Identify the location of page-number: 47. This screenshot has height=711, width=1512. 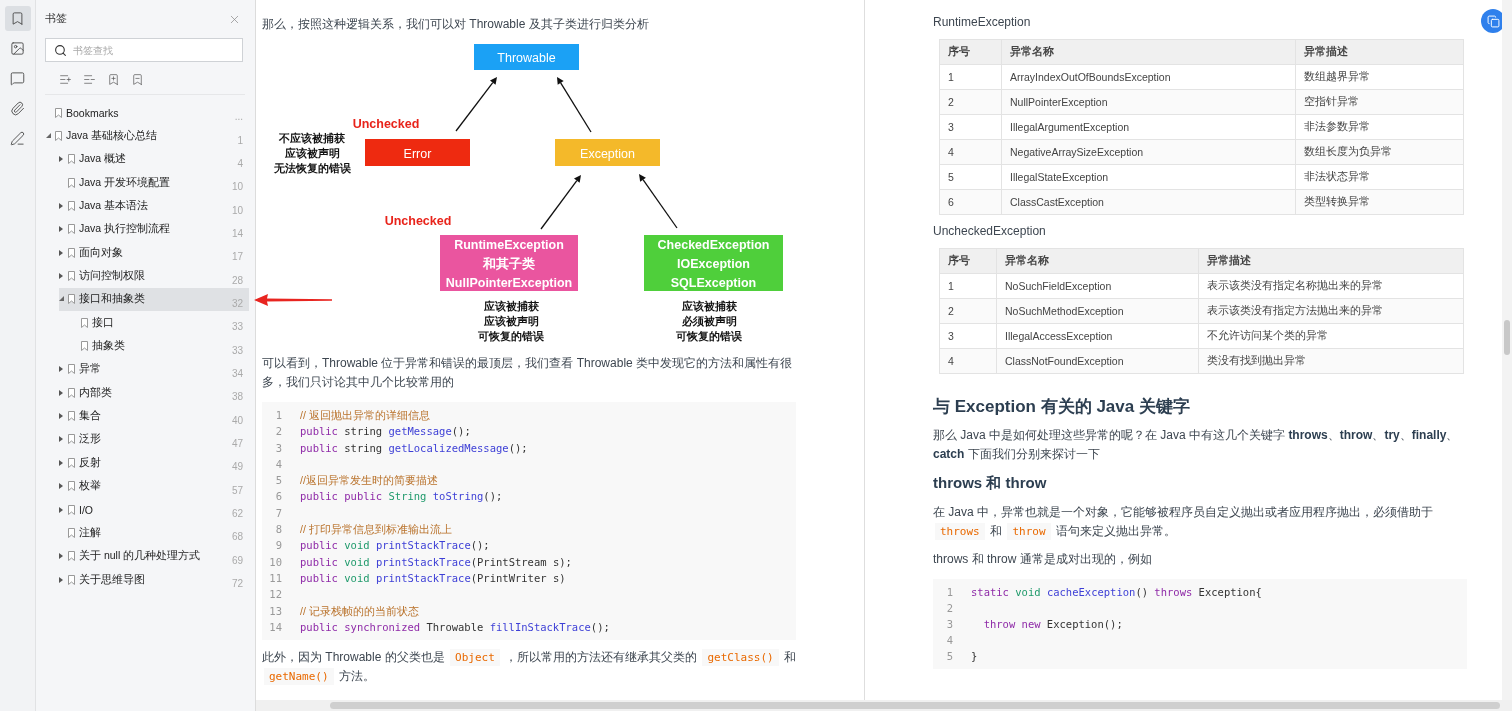
(237, 443).